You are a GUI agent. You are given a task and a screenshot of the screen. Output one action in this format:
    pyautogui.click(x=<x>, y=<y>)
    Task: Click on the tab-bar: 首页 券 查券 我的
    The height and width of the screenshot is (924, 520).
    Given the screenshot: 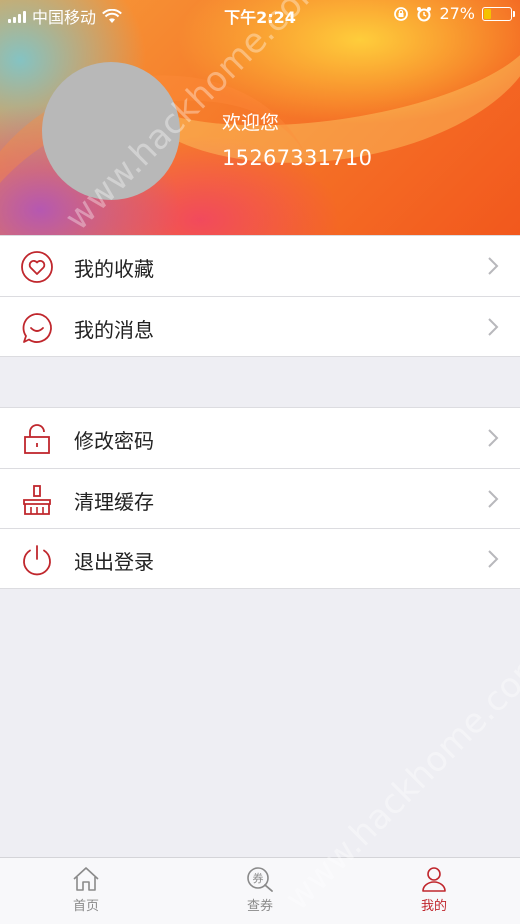 What is the action you would take?
    pyautogui.click(x=260, y=890)
    